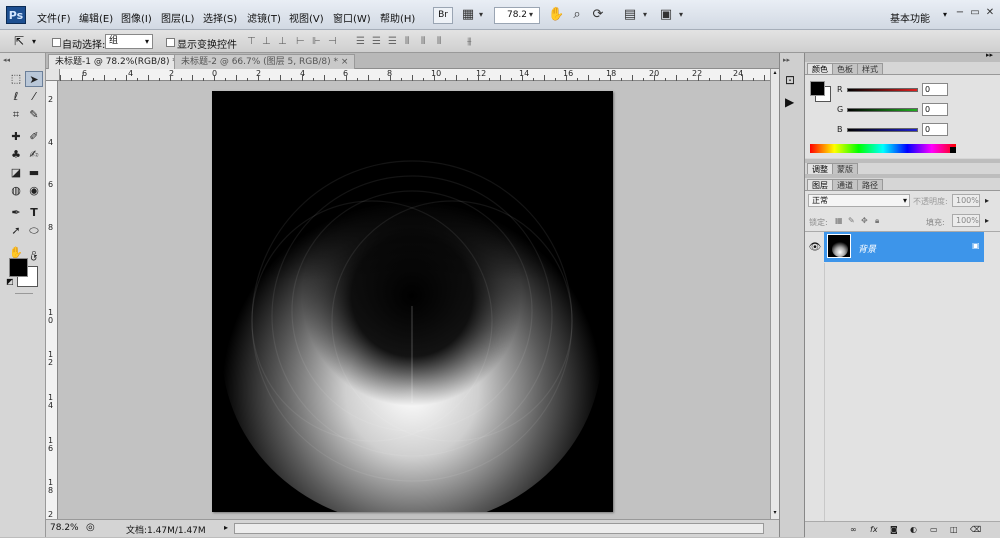 This screenshot has width=1000, height=538. Describe the element at coordinates (839, 220) in the screenshot. I see `lock-transparent-icon: ▦` at that location.